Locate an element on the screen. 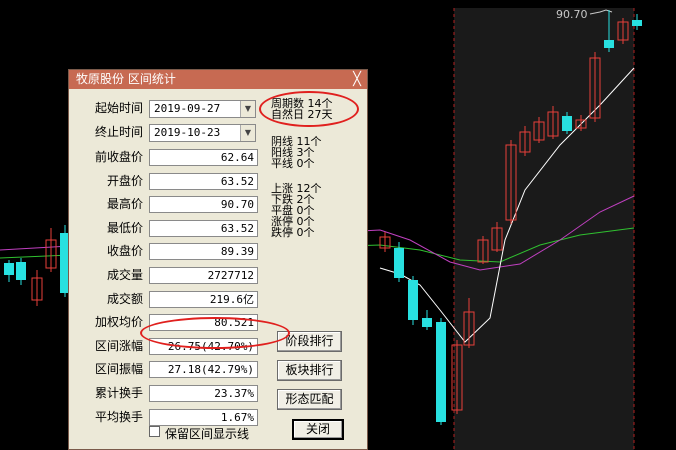 The height and width of the screenshot is (450, 676). stat-value-field: 1.67% is located at coordinates (203, 417).